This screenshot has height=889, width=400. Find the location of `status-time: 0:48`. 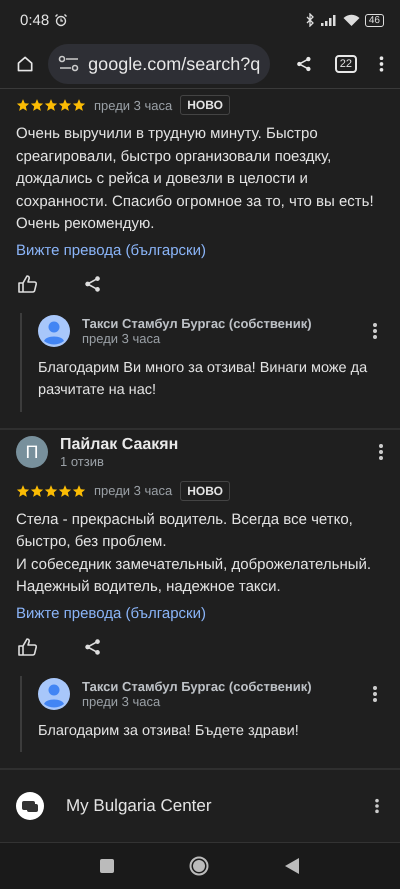

status-time: 0:48 is located at coordinates (35, 20).